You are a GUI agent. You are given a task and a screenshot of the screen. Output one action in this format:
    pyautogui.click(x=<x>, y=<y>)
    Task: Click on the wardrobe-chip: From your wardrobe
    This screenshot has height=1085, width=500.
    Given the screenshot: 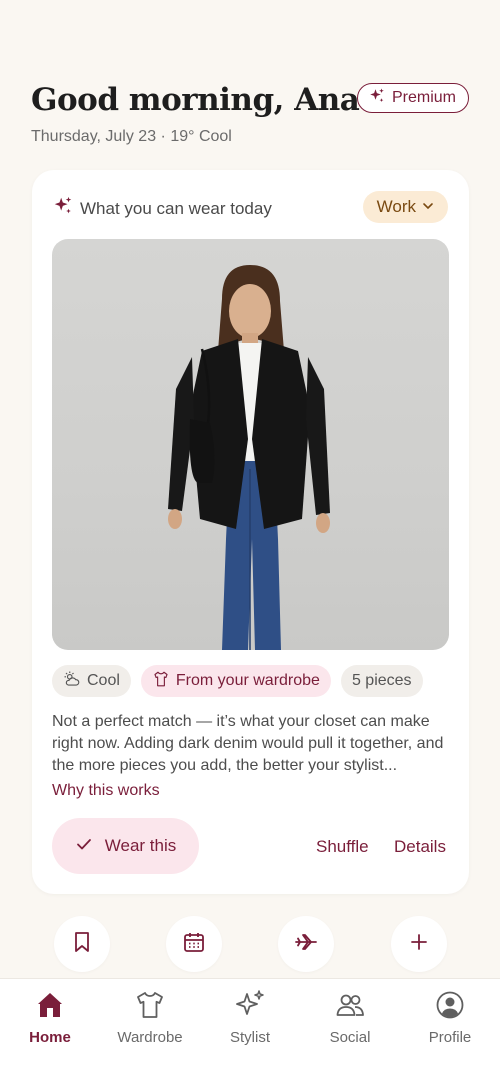 What is the action you would take?
    pyautogui.click(x=235, y=681)
    